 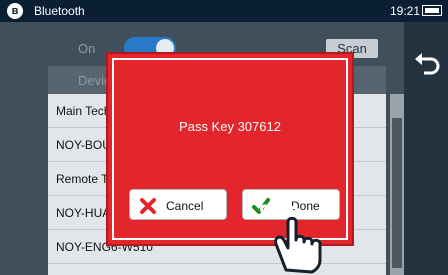 I want to click on cancel-button: Cancel, so click(x=178, y=204).